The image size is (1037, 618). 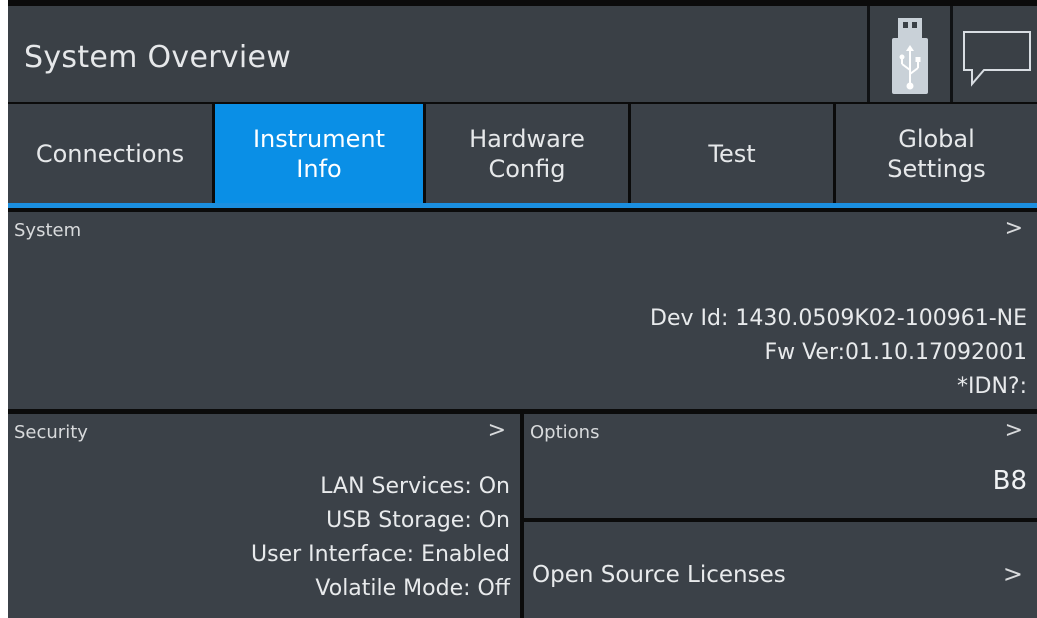 What do you see at coordinates (780, 466) in the screenshot?
I see `options-panel: Options > B8` at bounding box center [780, 466].